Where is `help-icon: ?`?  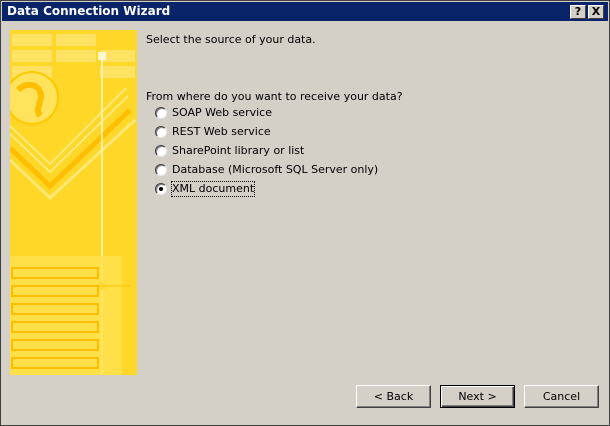 help-icon: ? is located at coordinates (578, 11).